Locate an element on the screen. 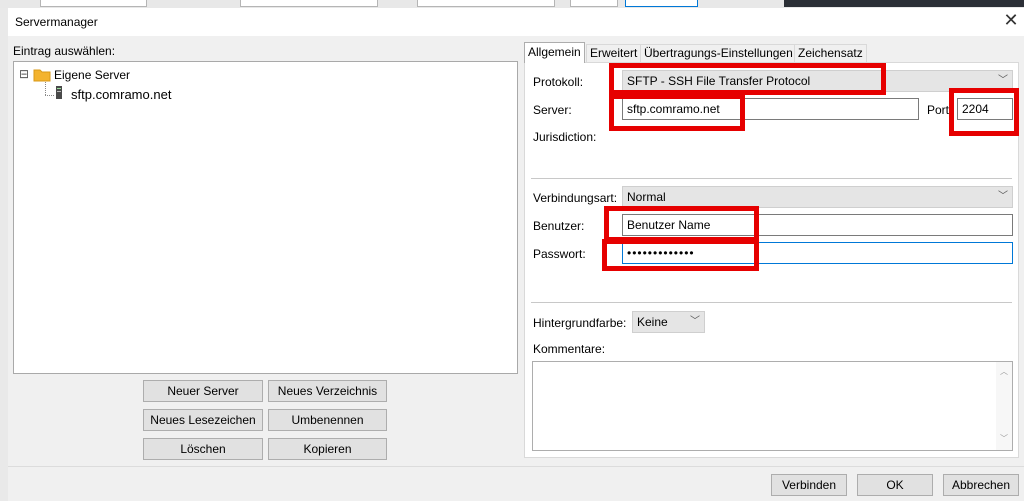  tree-item-server: sftp.comramo.net is located at coordinates (121, 94).